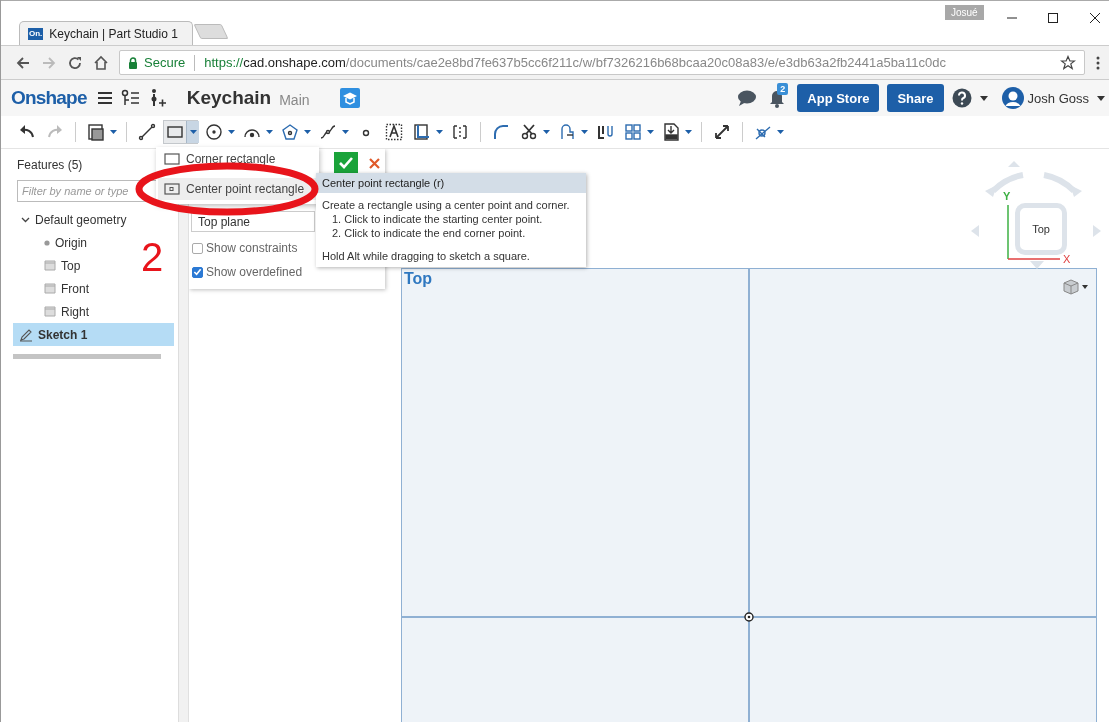 This screenshot has height=722, width=1109. Describe the element at coordinates (71, 265) in the screenshot. I see `tree-label: Top` at that location.